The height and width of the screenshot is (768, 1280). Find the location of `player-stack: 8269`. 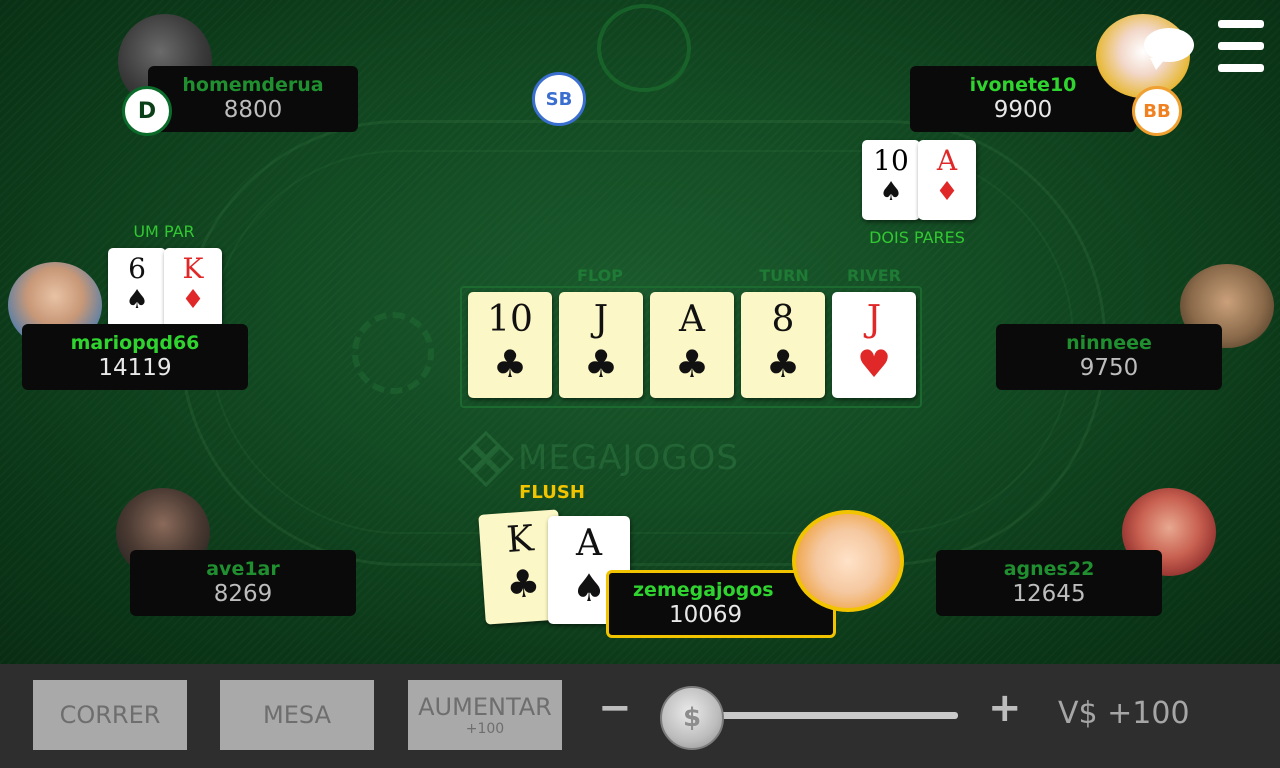

player-stack: 8269 is located at coordinates (243, 594).